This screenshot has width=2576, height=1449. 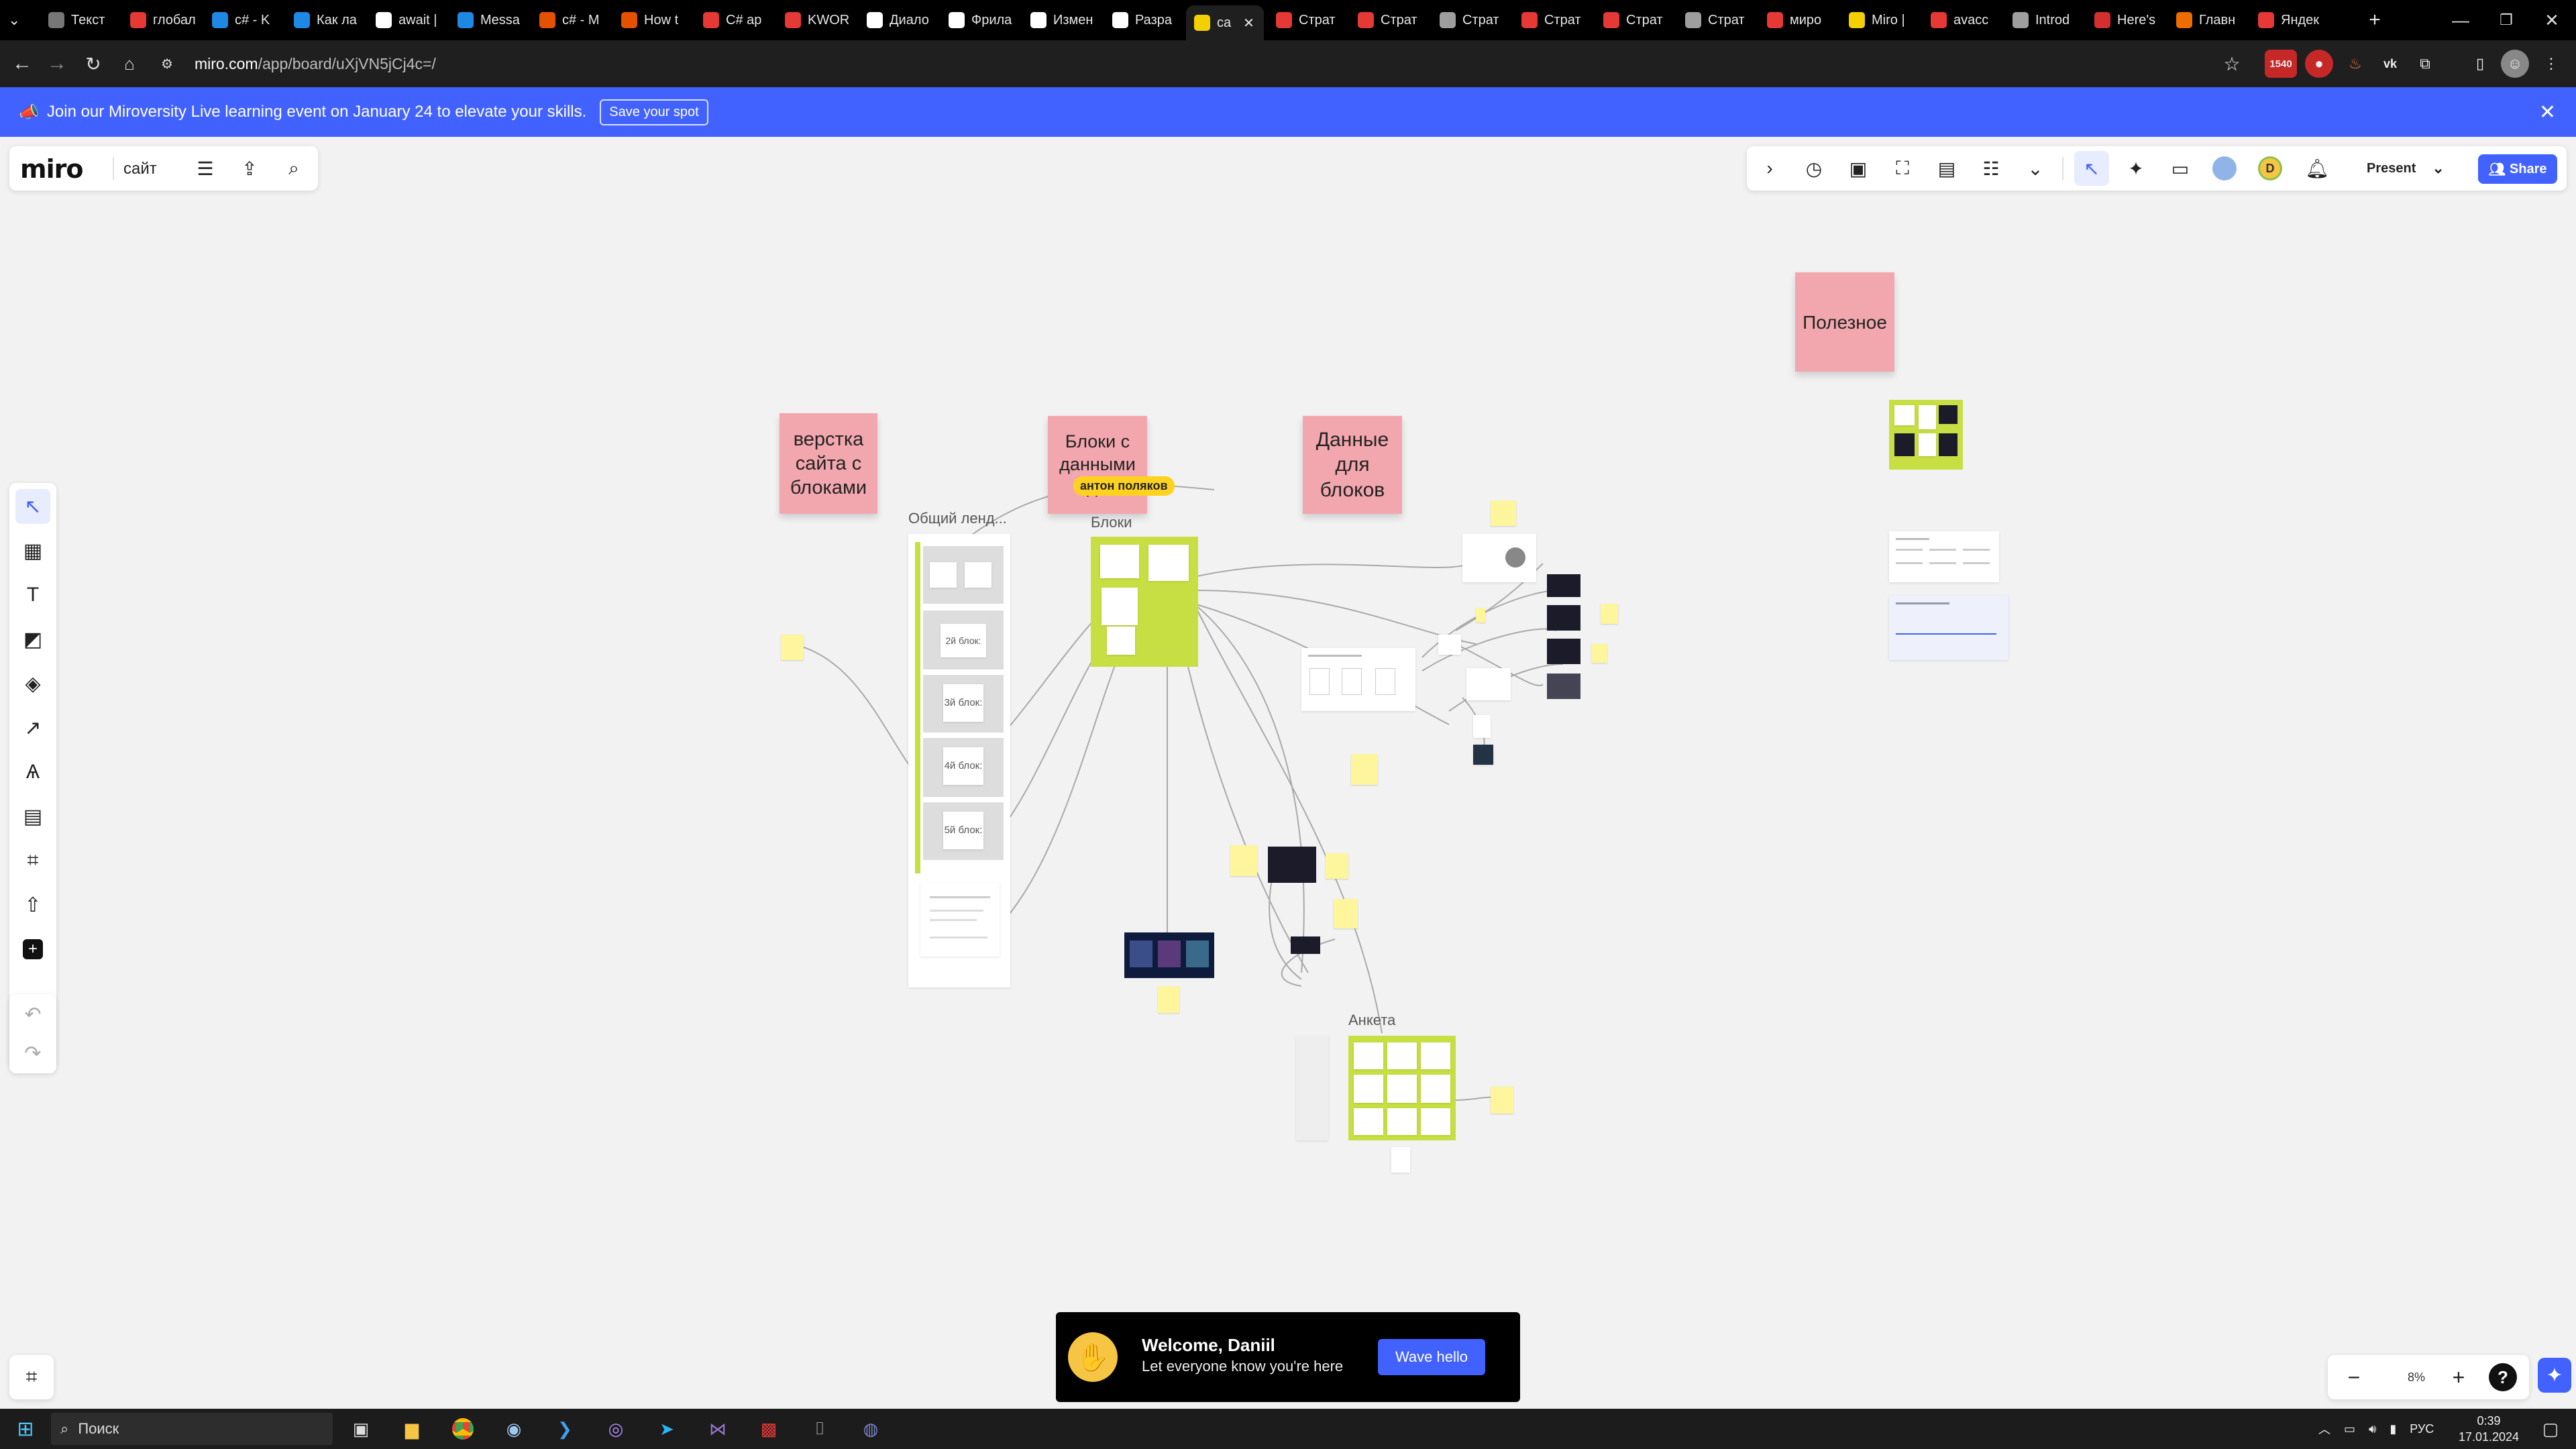 I want to click on select-tool-icon: ↖, so click(x=32, y=506).